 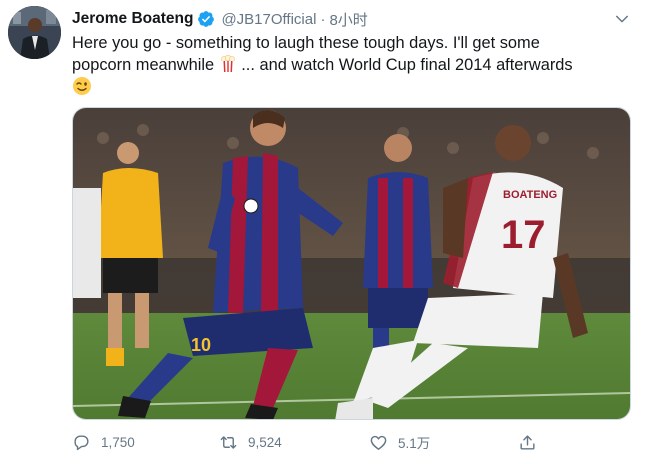 I want to click on avatar, so click(x=34, y=32).